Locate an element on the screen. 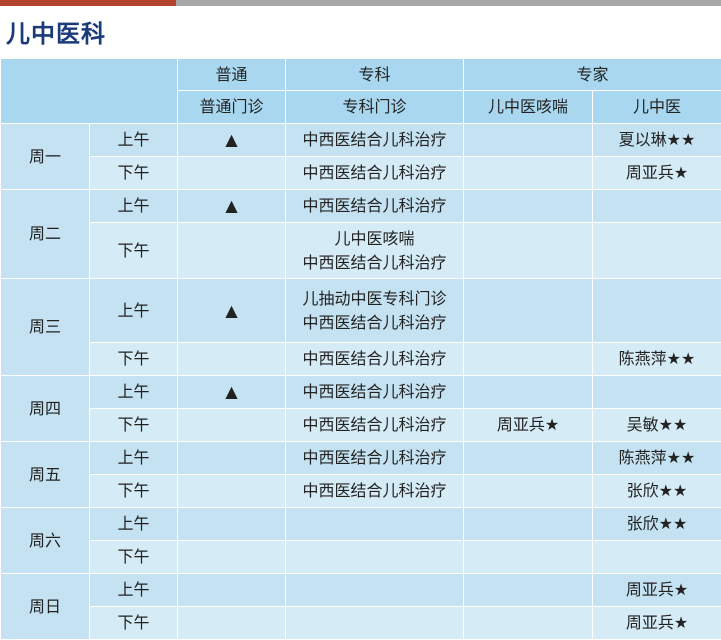  kesou-cell: 周亚兵★ is located at coordinates (528, 425).